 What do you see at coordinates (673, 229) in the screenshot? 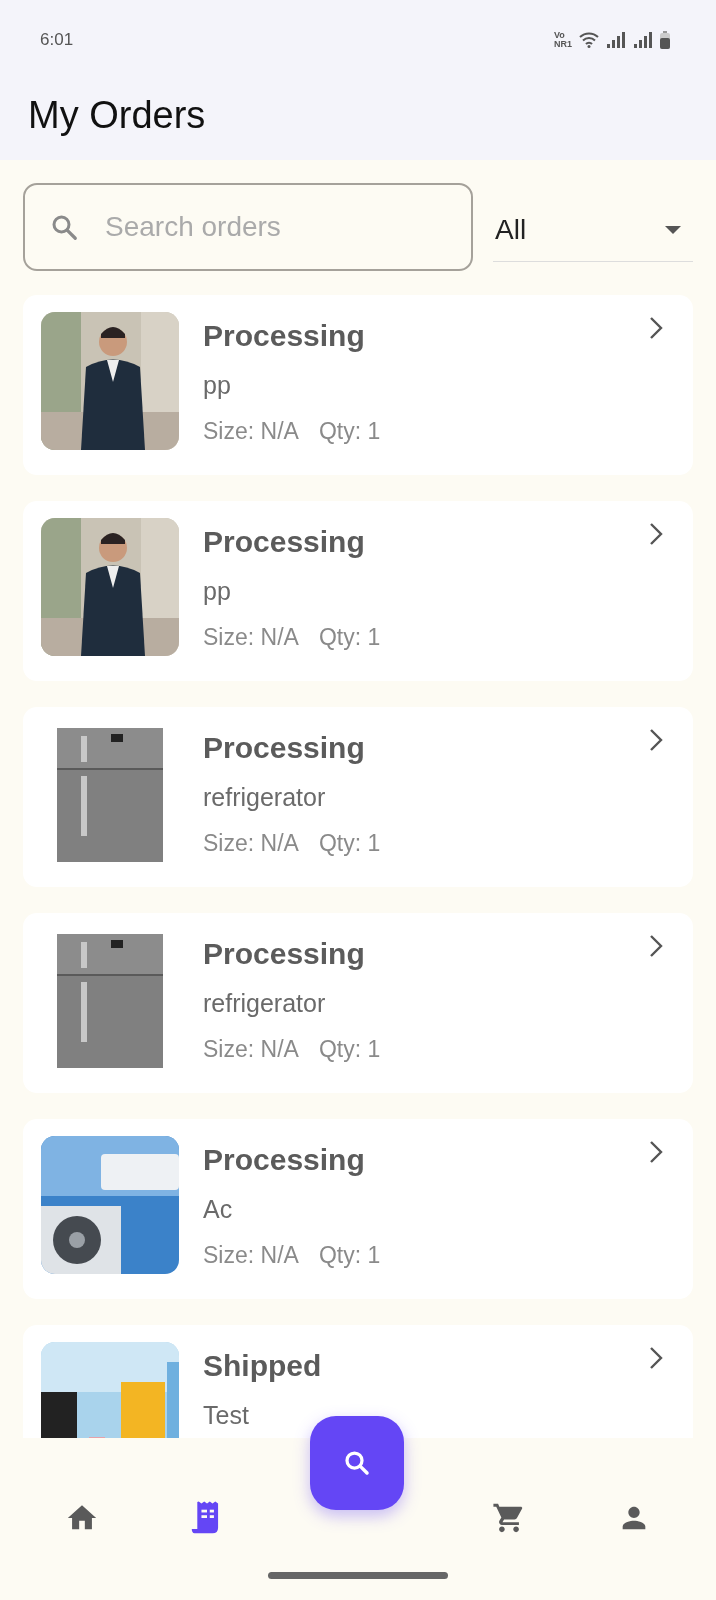
I see `dropdown-caret-icon` at bounding box center [673, 229].